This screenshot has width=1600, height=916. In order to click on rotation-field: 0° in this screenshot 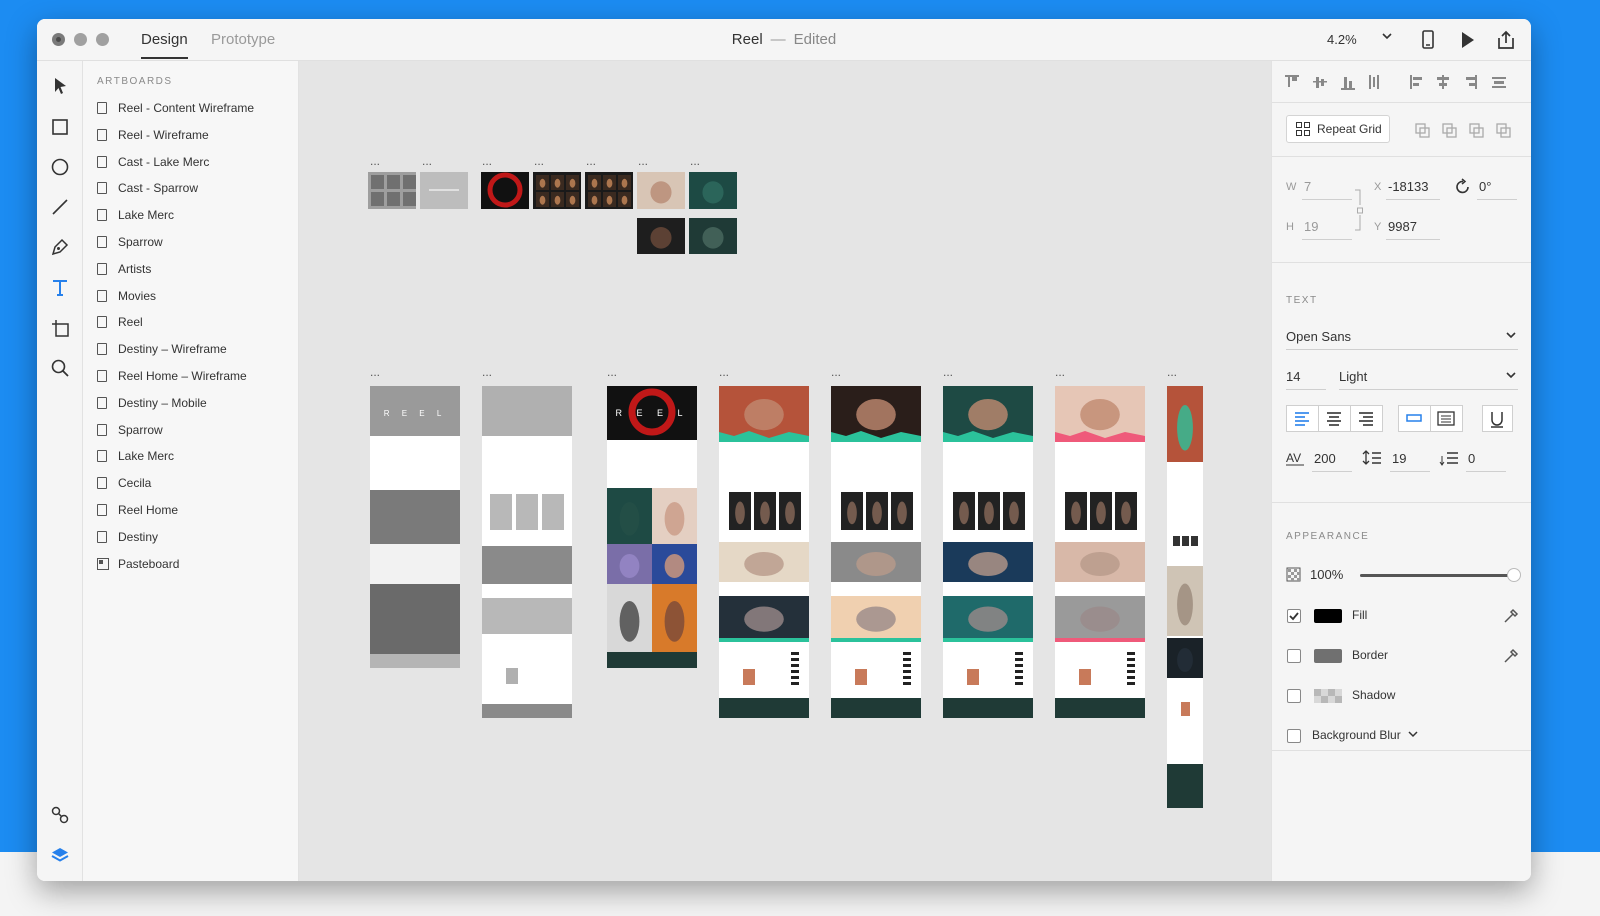, I will do `click(1485, 186)`.